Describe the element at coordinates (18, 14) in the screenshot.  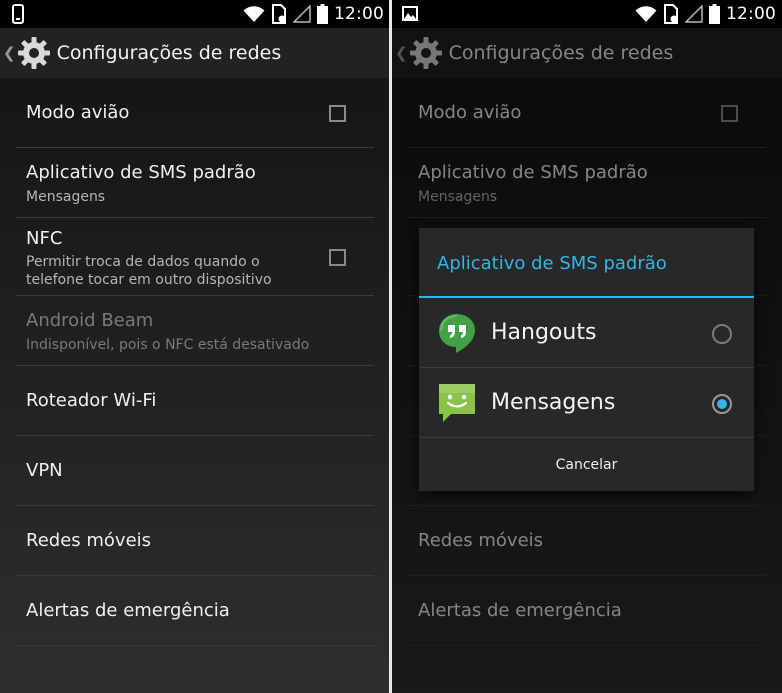
I see `phone-notification-icon` at that location.